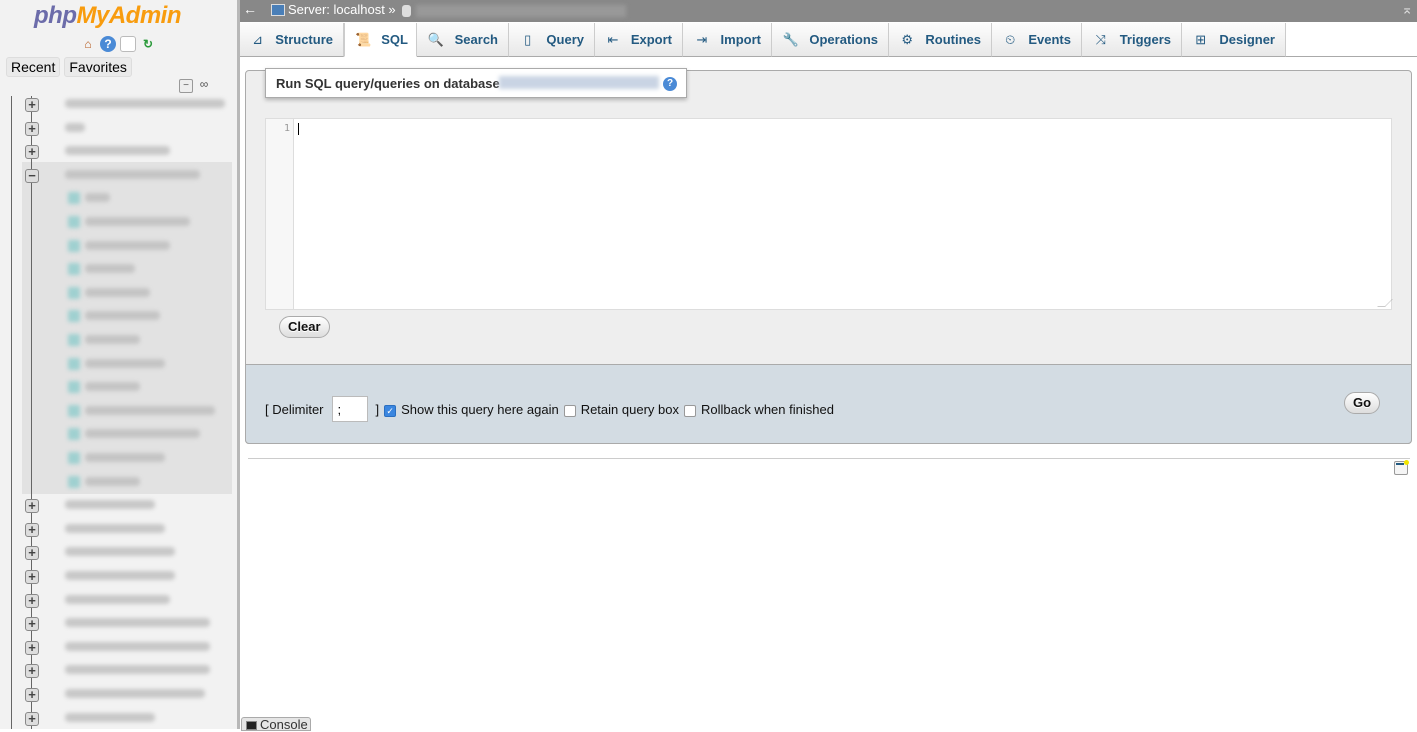  What do you see at coordinates (630, 409) in the screenshot?
I see `retain-query-box-label: Retain query box` at bounding box center [630, 409].